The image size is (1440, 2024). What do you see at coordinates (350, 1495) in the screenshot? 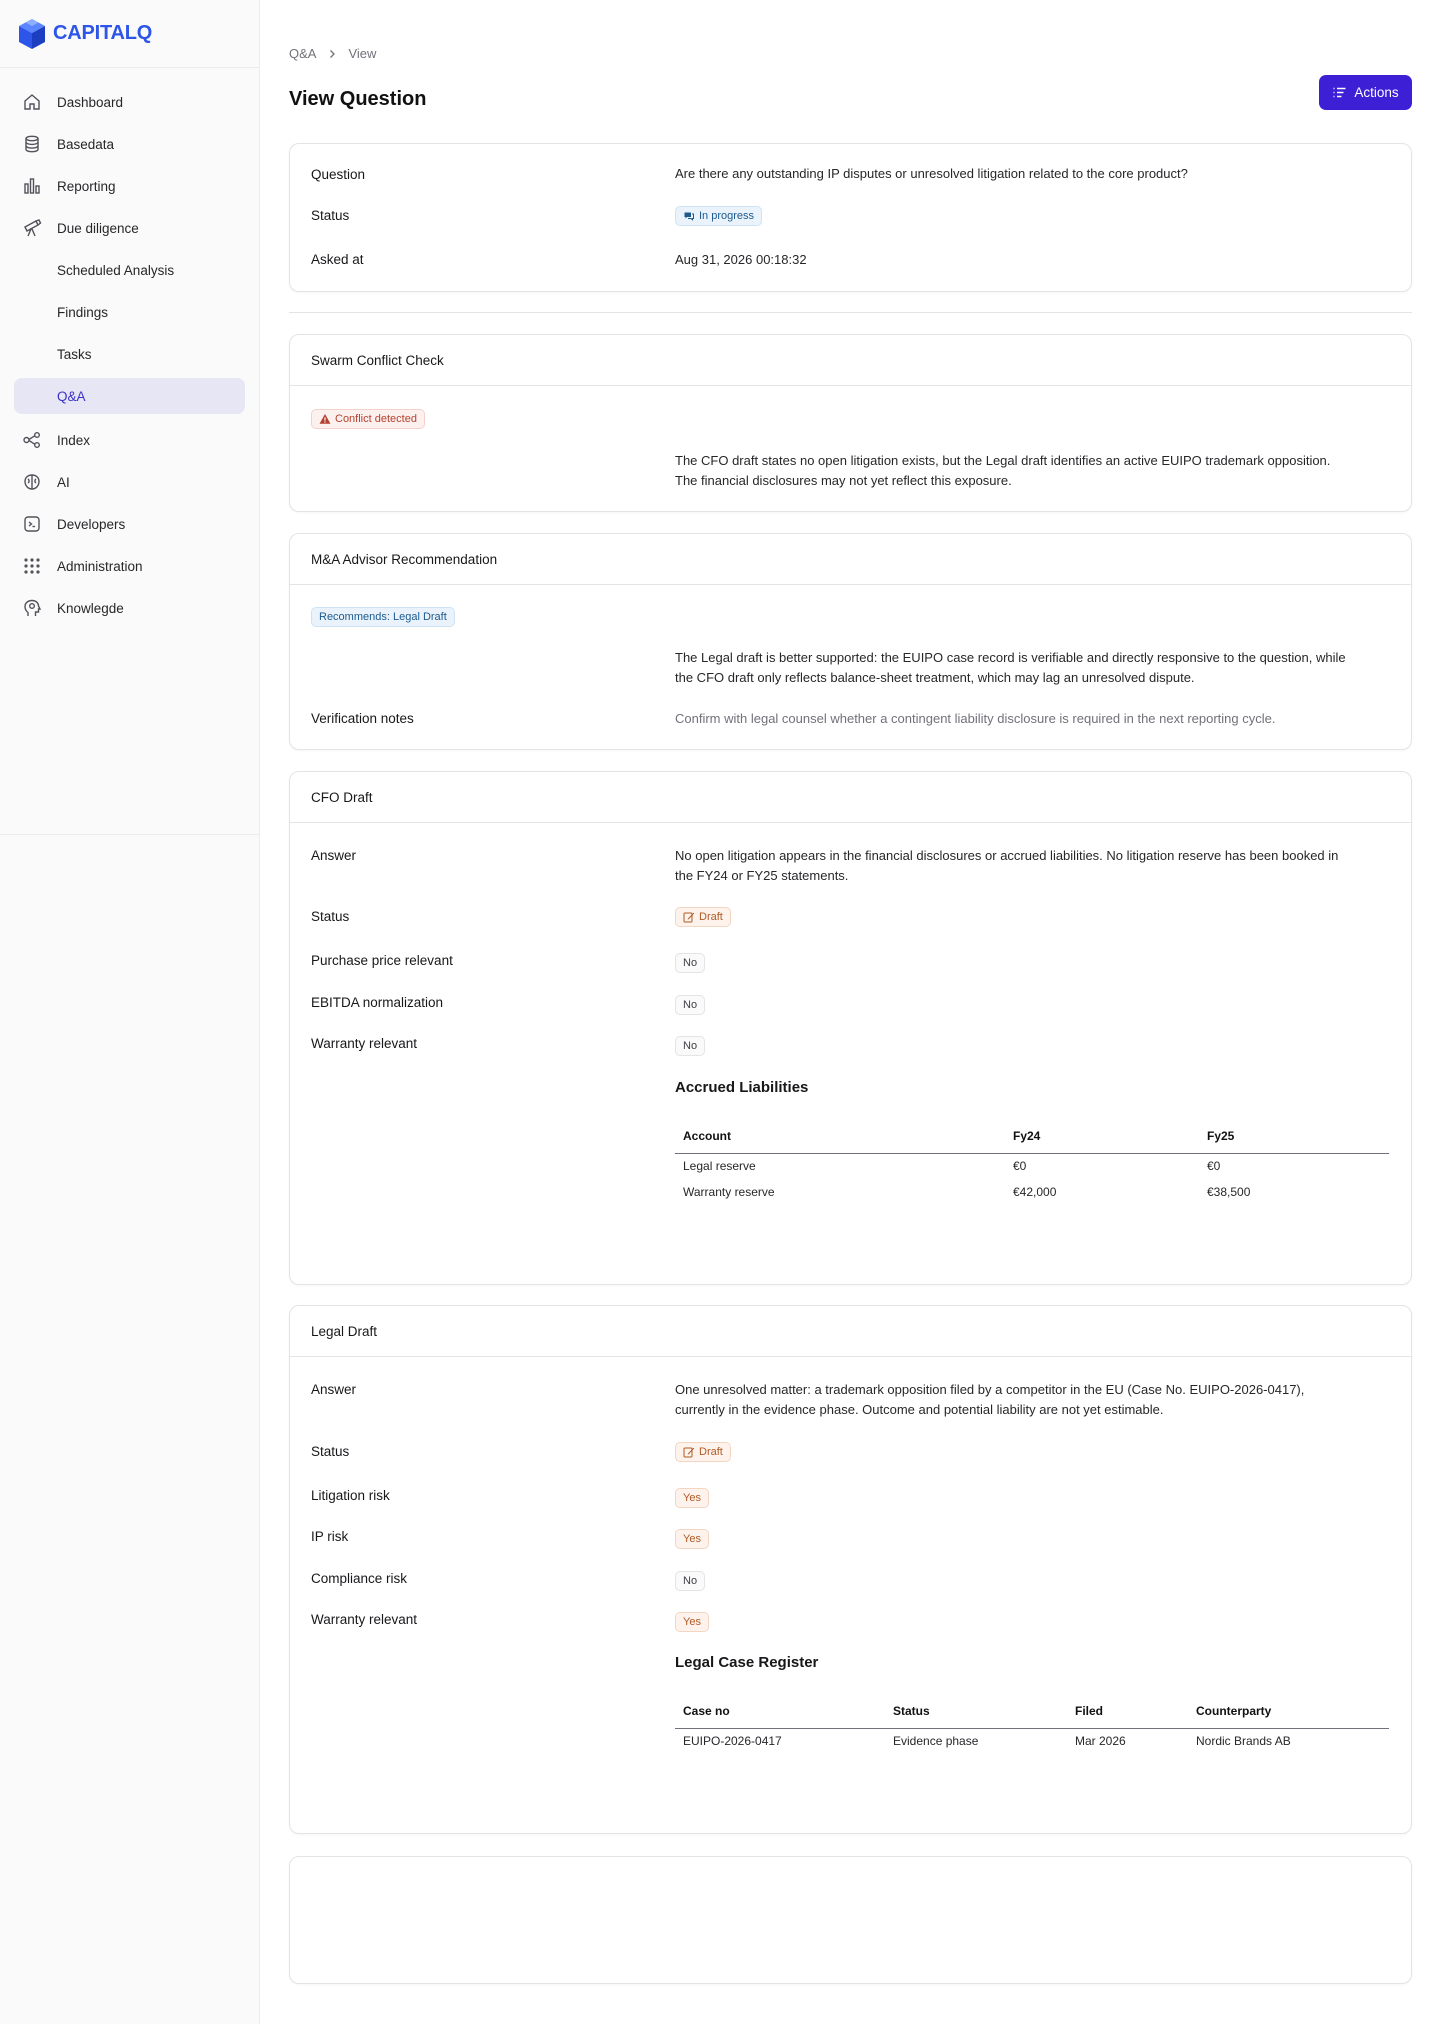
I see `field-label: Litigation risk` at bounding box center [350, 1495].